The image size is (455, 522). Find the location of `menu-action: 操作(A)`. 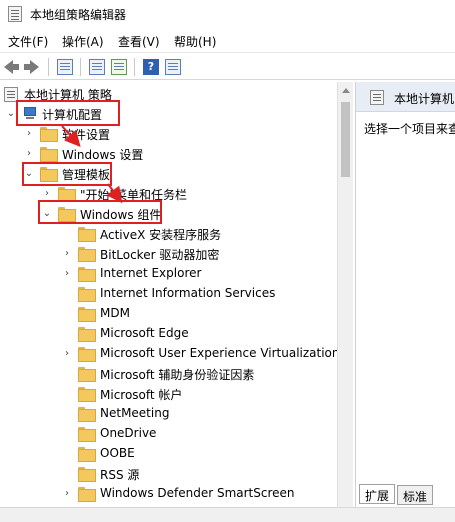

menu-action: 操作(A) is located at coordinates (83, 41).